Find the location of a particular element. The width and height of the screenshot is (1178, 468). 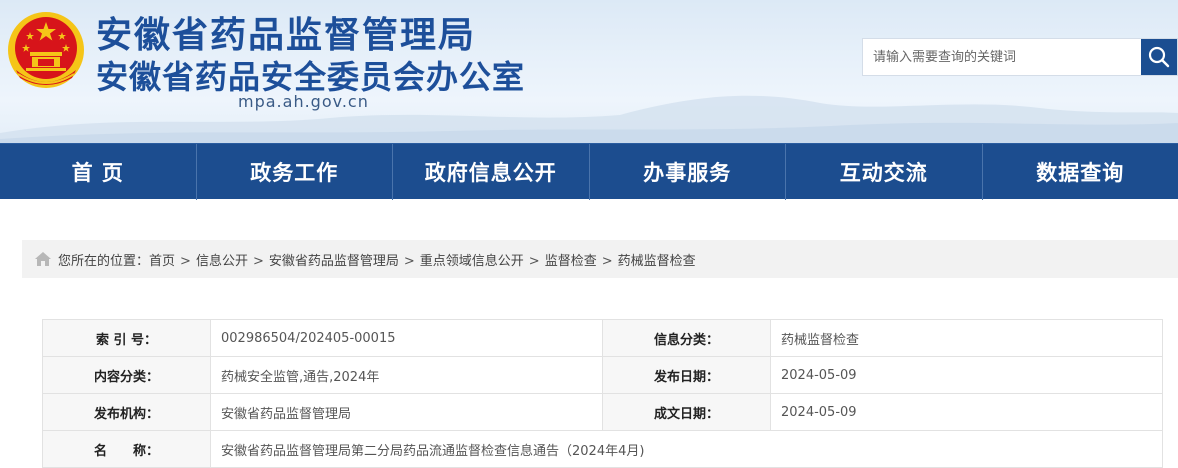

document-name-label: 名 称： is located at coordinates (127, 449).